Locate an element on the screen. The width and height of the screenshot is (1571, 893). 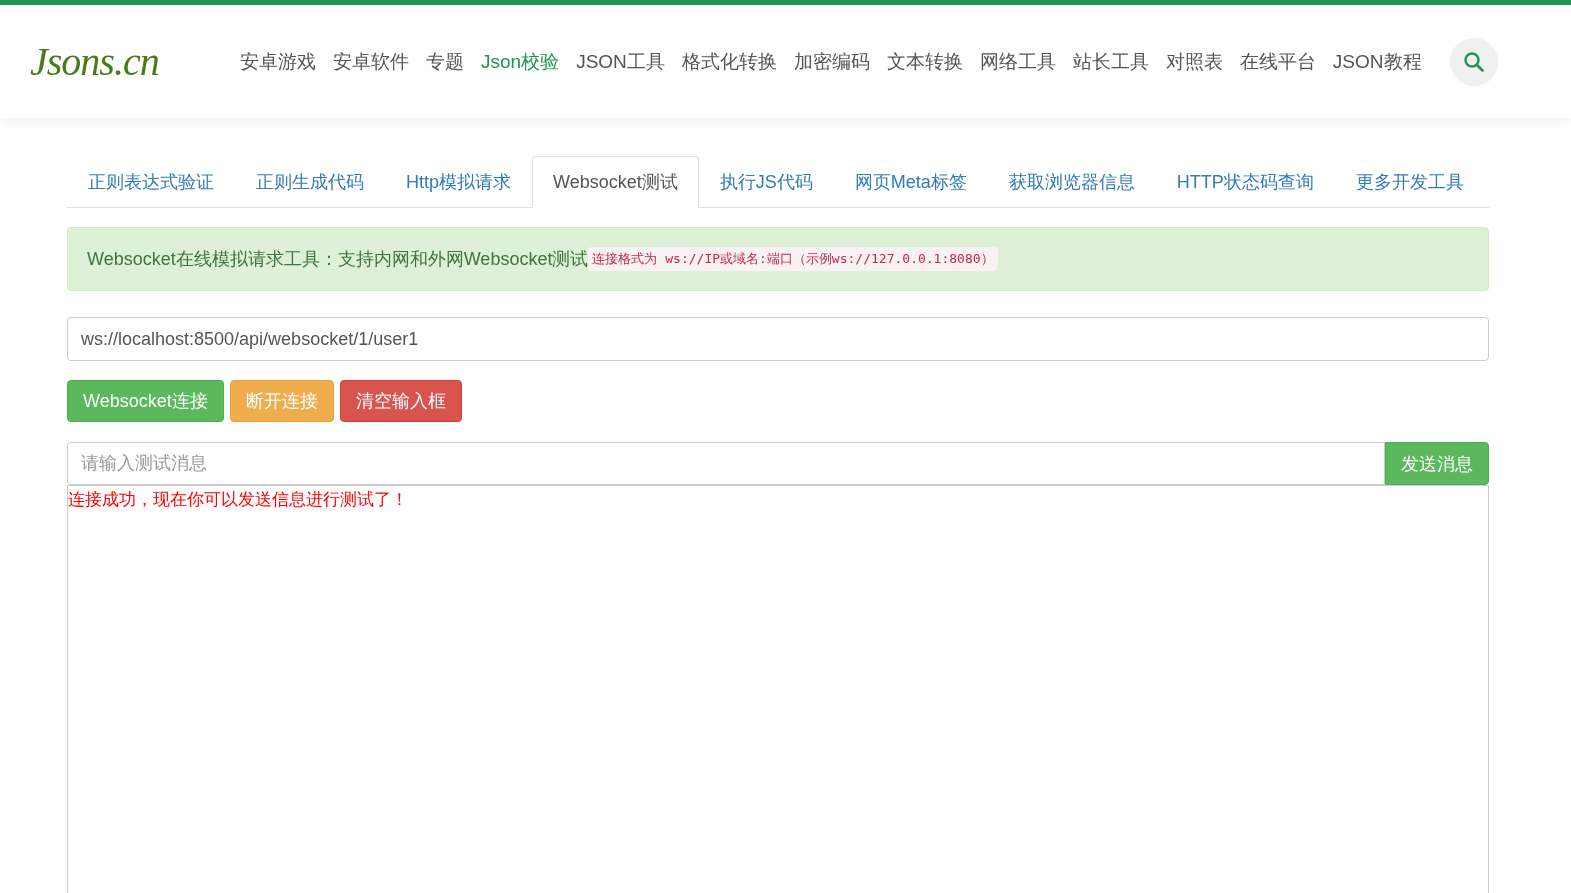
nav-link: 加密编码 is located at coordinates (831, 61).